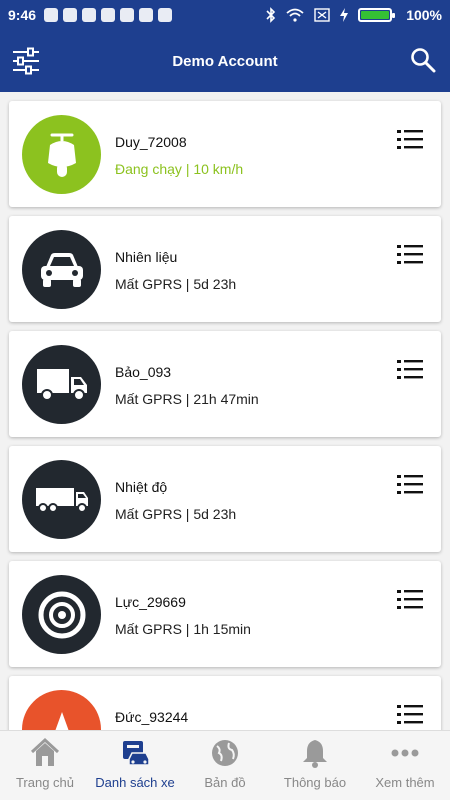 Image resolution: width=450 pixels, height=800 pixels. What do you see at coordinates (225, 269) in the screenshot?
I see `vehicle-card: Nhiên liệu Mất GPRS | 5d 23h` at bounding box center [225, 269].